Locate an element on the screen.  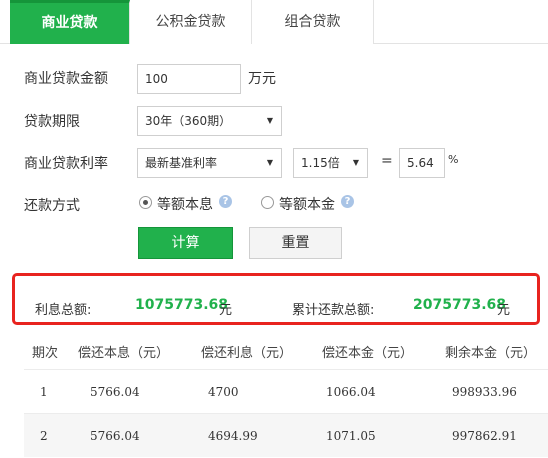
tab-commercial-loan: 商业贷款 is located at coordinates (70, 22).